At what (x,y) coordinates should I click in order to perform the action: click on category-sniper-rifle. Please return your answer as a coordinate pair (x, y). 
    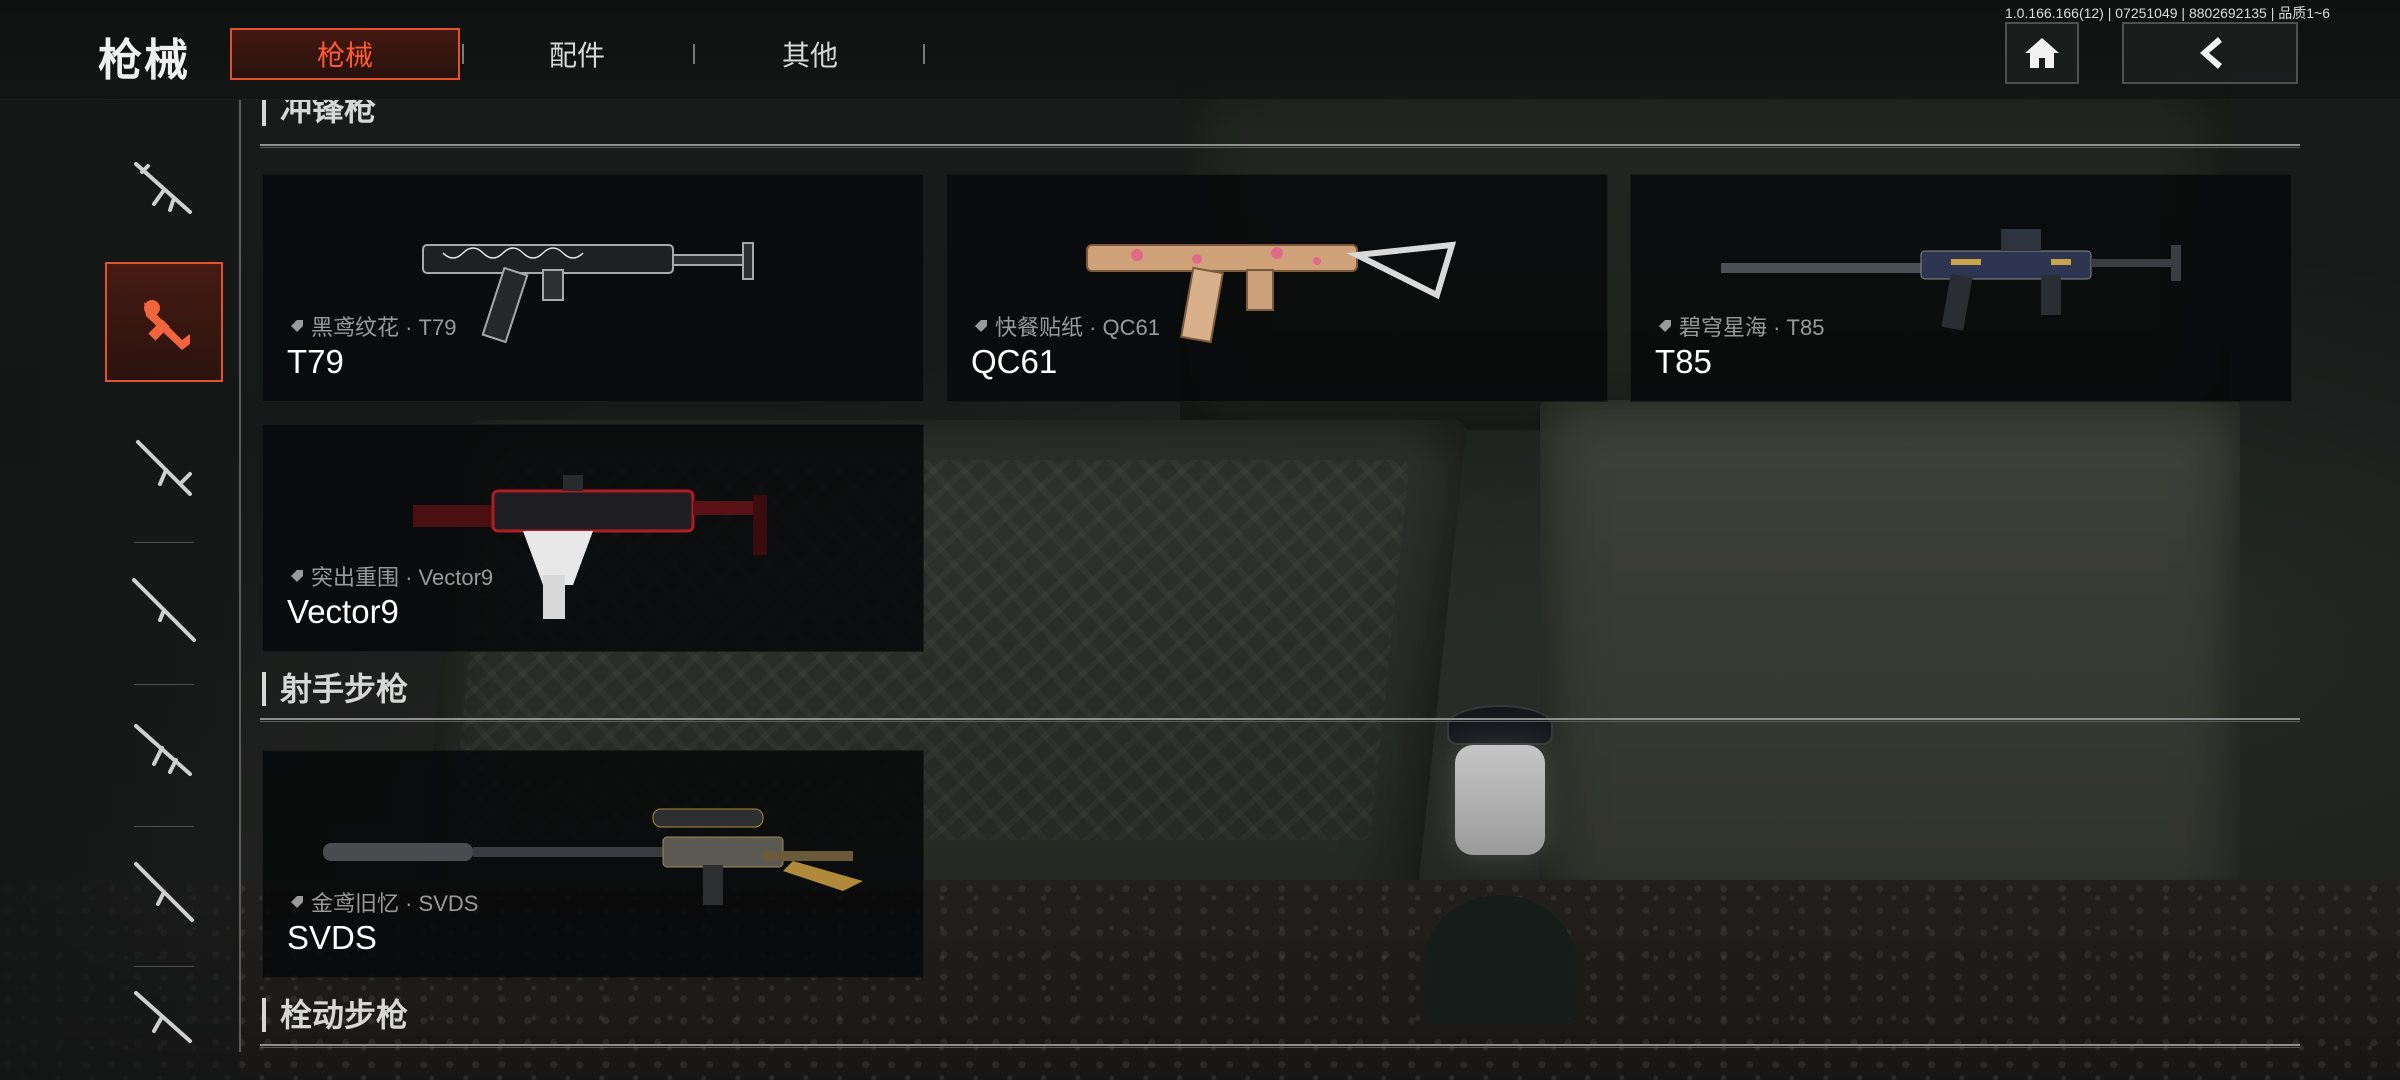
    Looking at the image, I should click on (164, 610).